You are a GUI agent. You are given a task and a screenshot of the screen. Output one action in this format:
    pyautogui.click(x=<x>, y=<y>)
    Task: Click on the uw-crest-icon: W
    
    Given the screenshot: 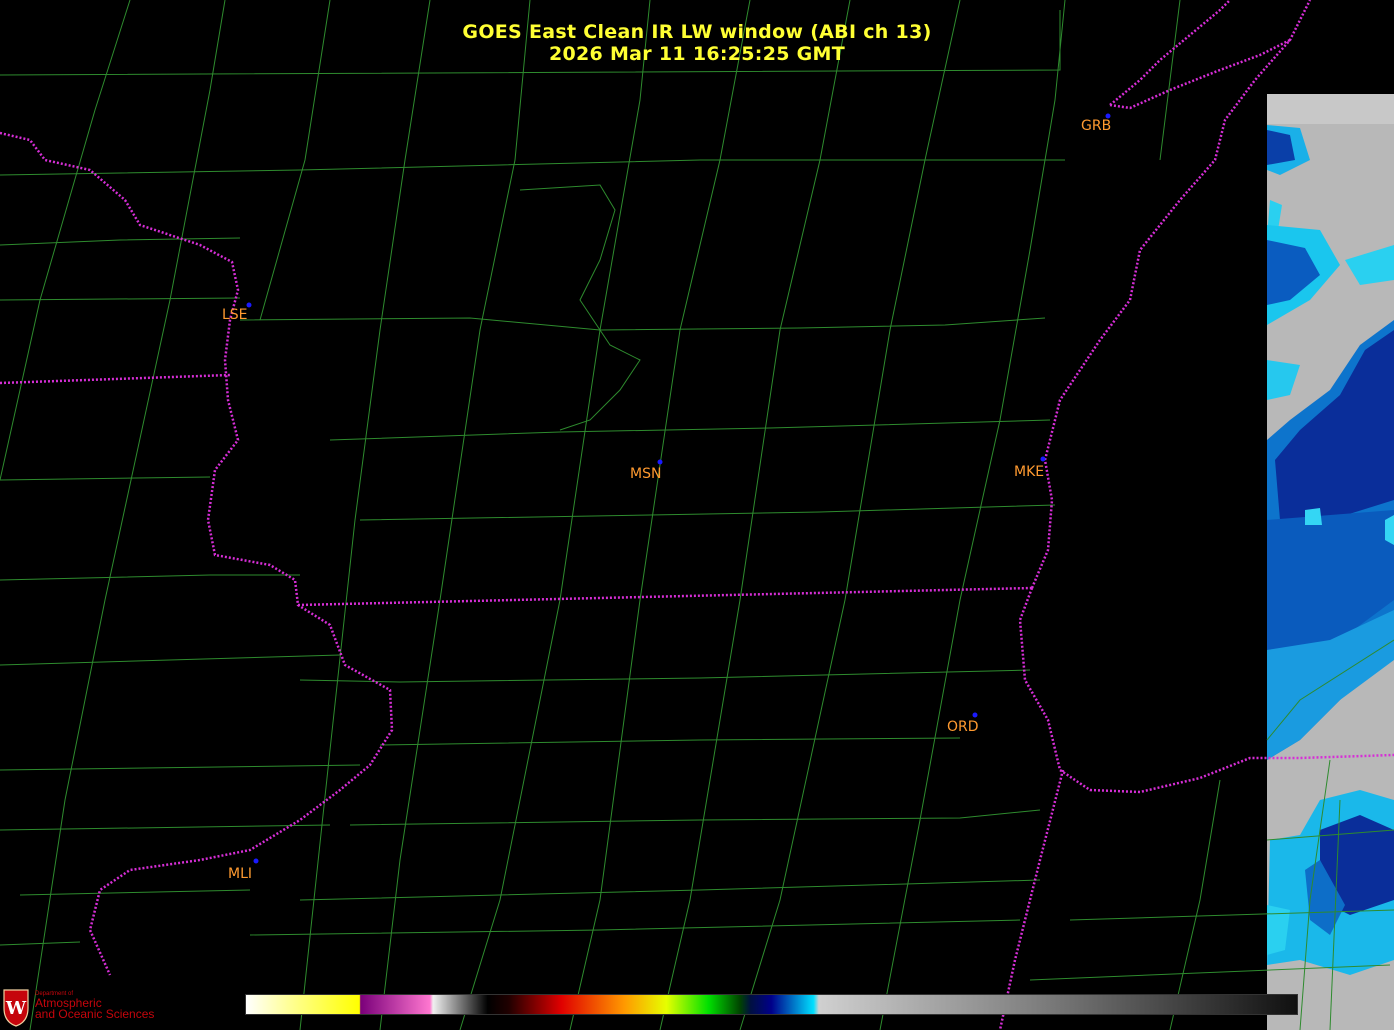 What is the action you would take?
    pyautogui.click(x=16, y=1008)
    